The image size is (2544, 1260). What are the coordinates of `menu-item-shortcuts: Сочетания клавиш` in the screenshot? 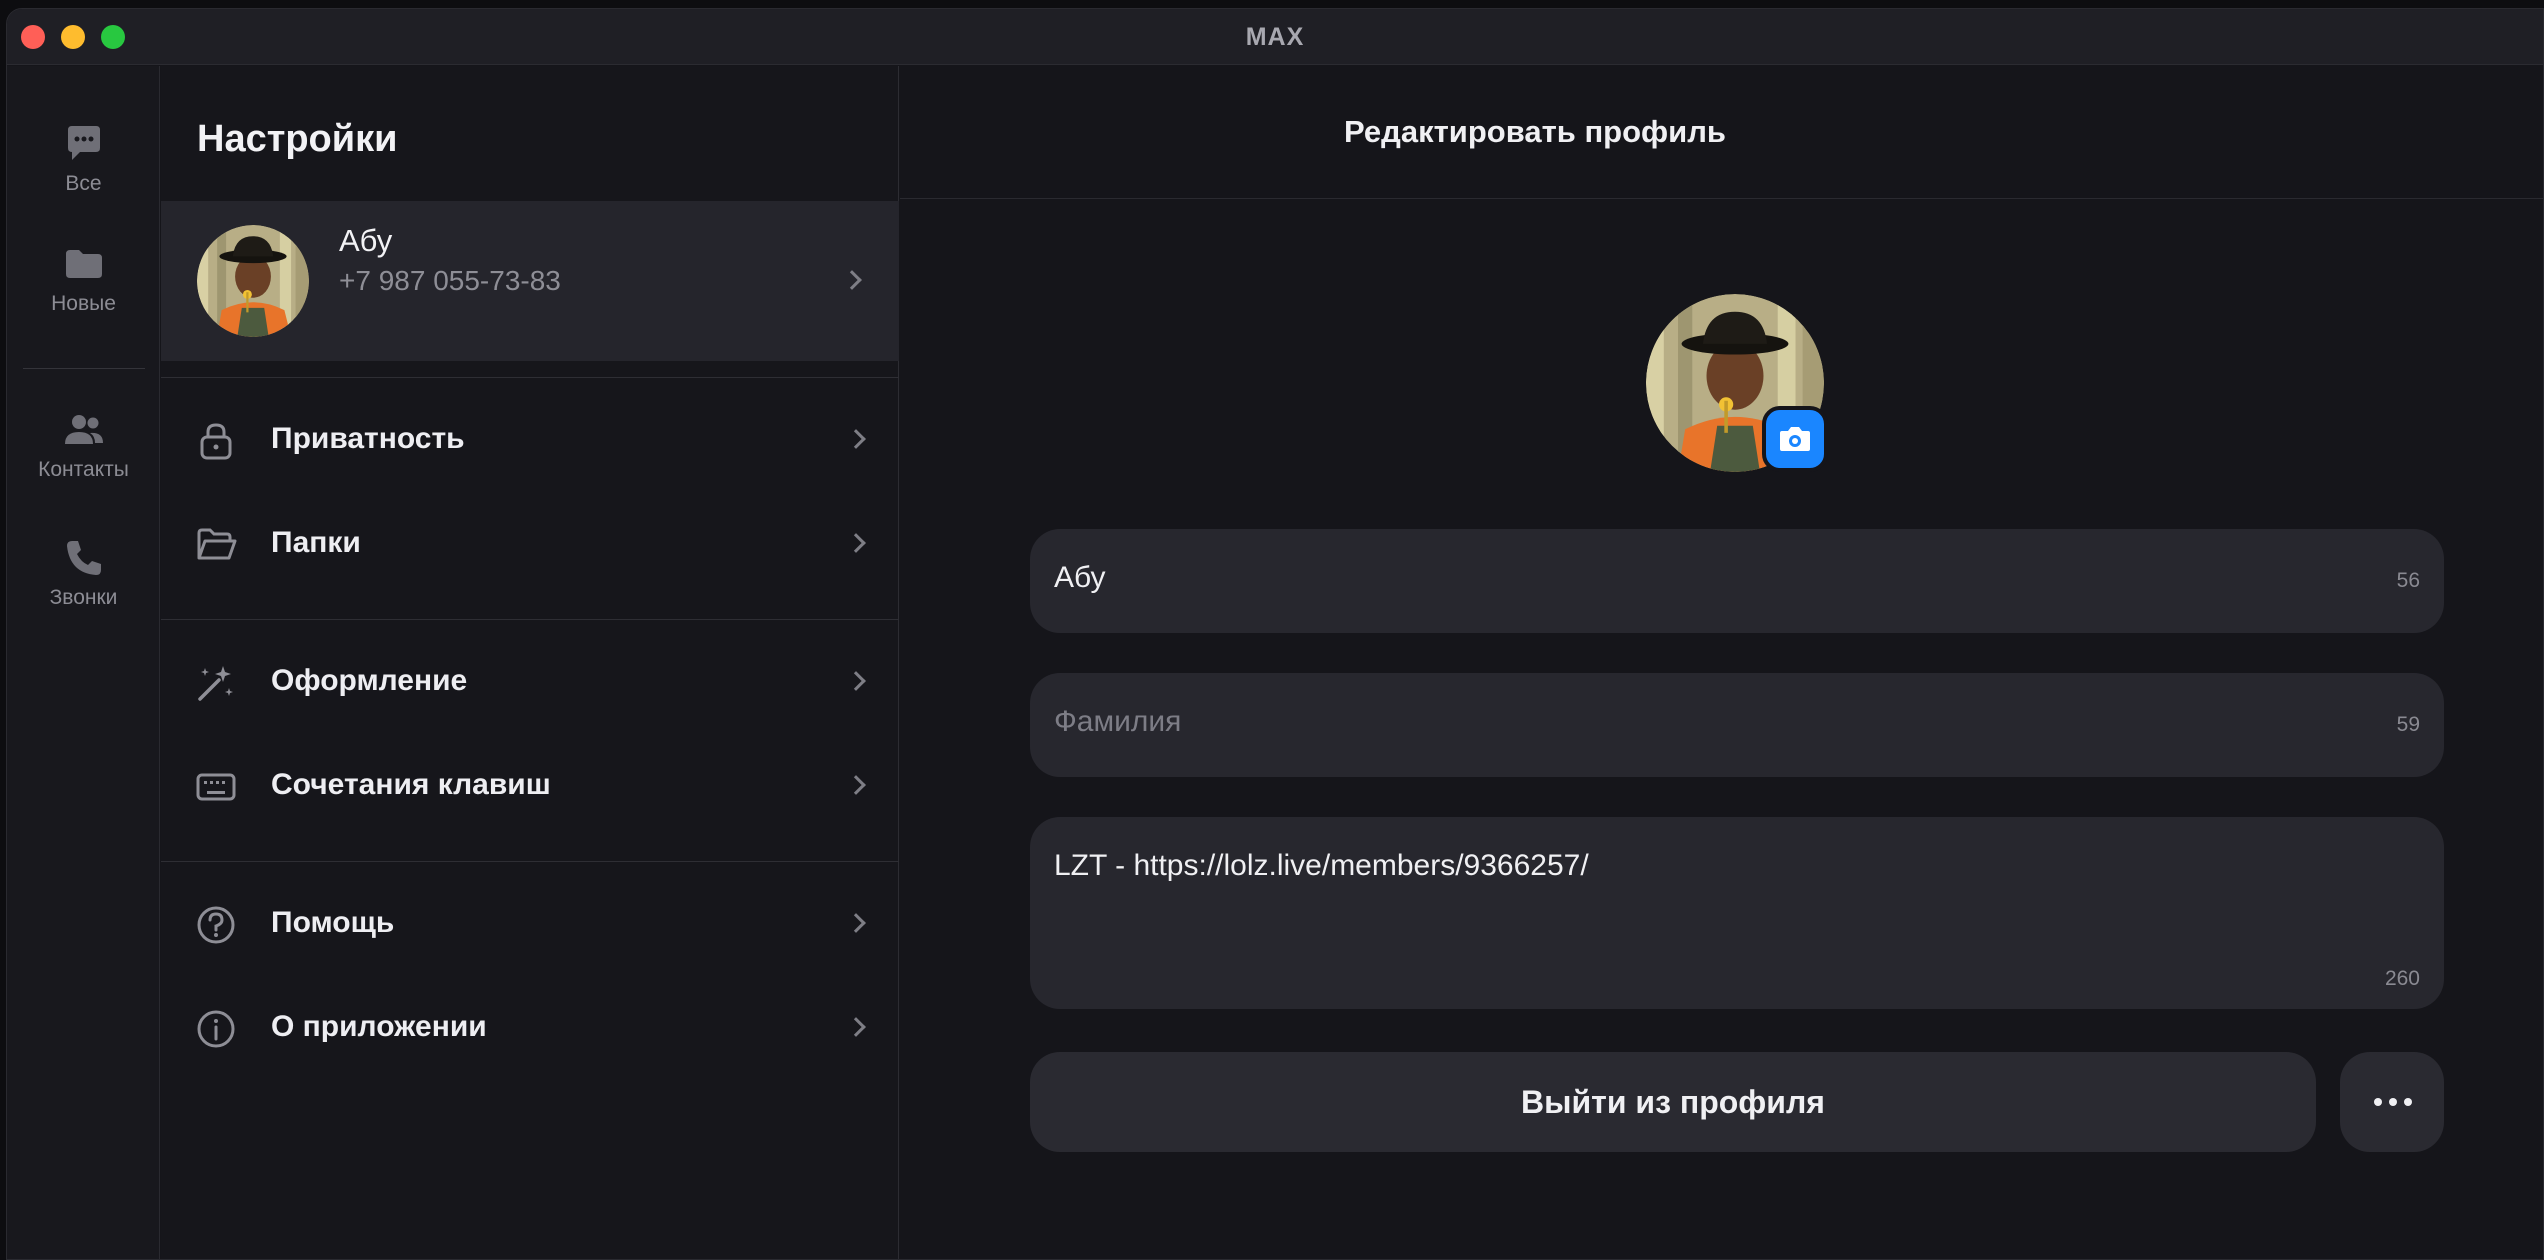 It's located at (530, 786).